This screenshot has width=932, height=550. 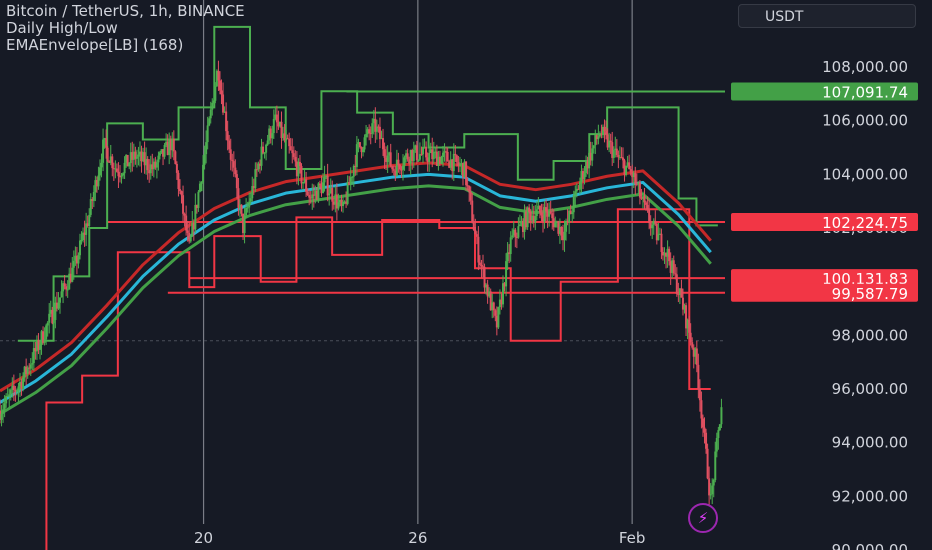 What do you see at coordinates (870, 443) in the screenshot?
I see `y-tick-label: 94,000.00` at bounding box center [870, 443].